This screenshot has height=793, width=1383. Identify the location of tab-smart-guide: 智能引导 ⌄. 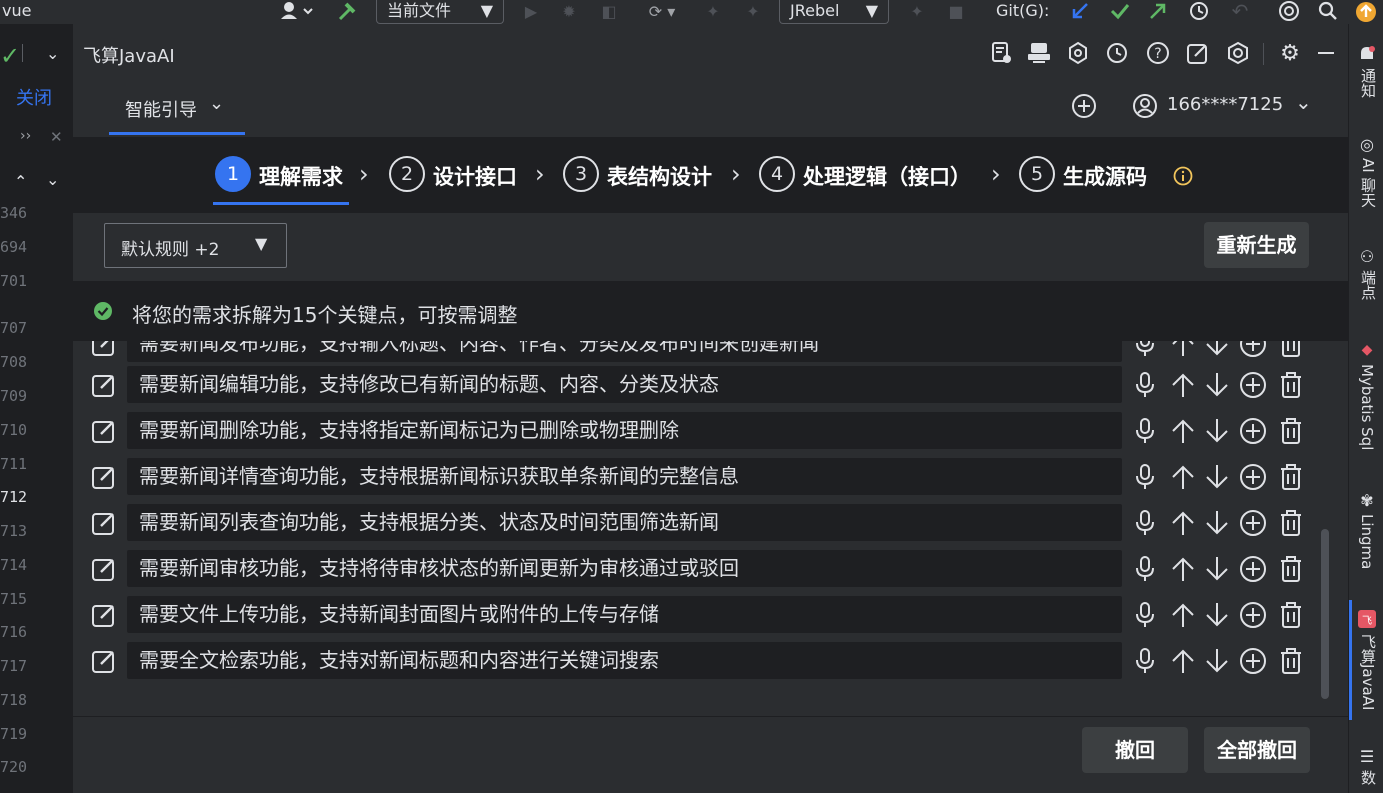
(177, 105).